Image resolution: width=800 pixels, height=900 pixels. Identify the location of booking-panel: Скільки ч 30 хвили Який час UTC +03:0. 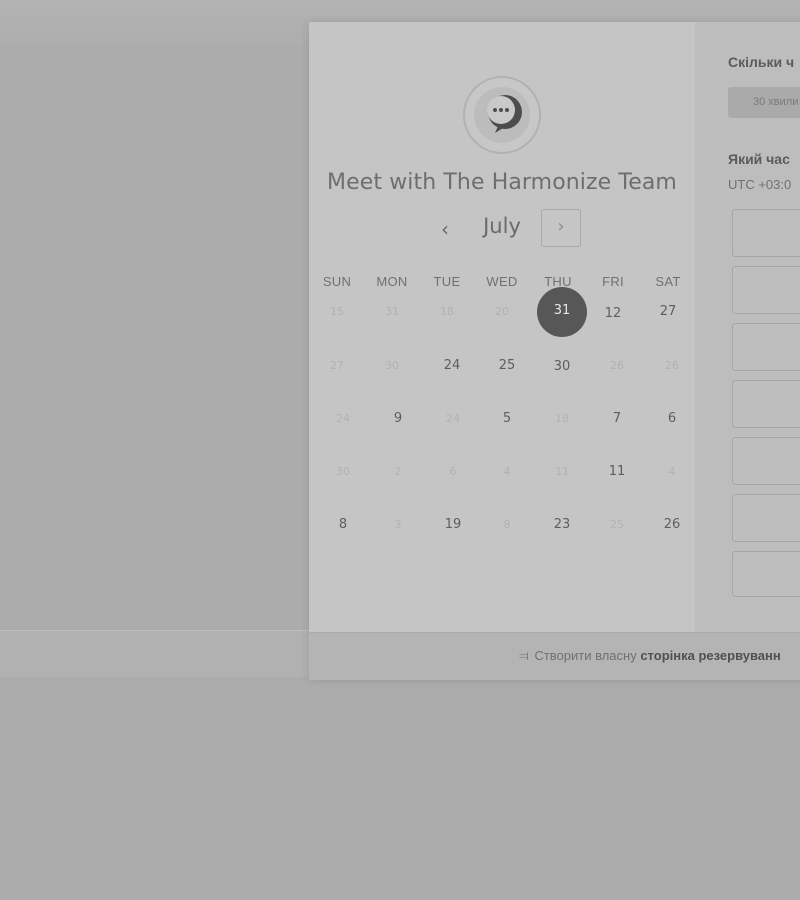
(747, 327).